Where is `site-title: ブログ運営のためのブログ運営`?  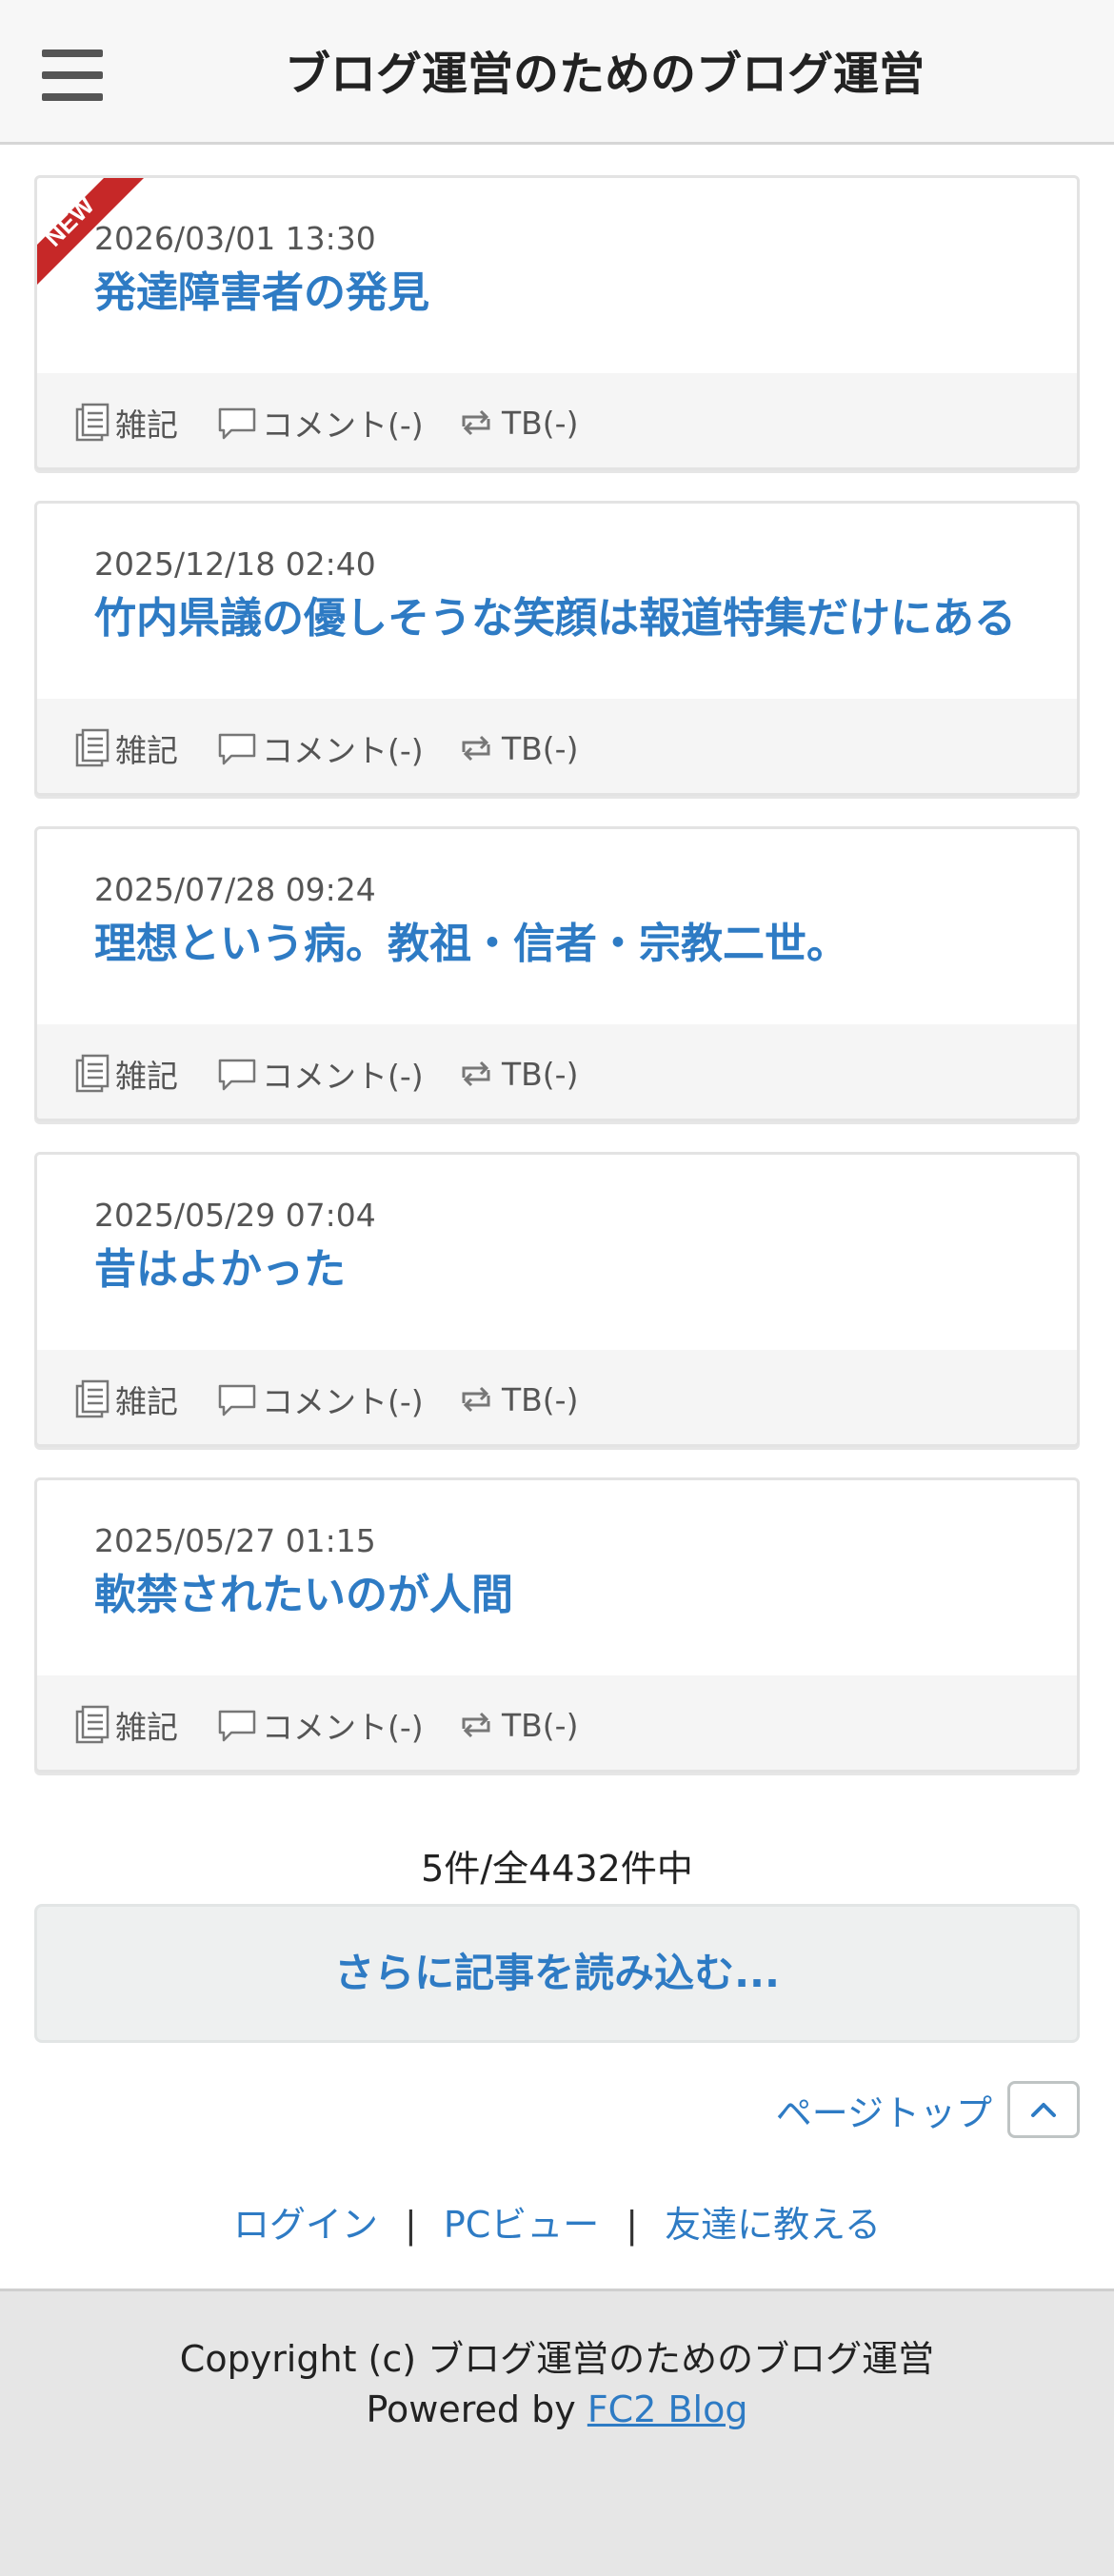
site-title: ブログ運営のためのブログ運営 is located at coordinates (604, 69).